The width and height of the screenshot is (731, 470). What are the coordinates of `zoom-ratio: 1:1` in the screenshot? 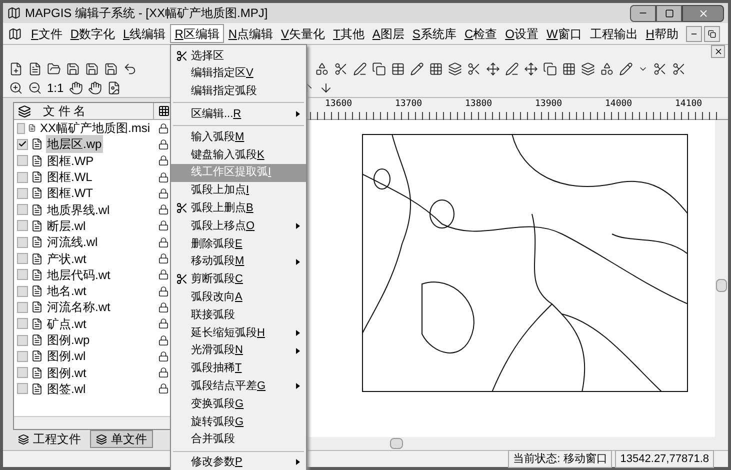 It's located at (55, 88).